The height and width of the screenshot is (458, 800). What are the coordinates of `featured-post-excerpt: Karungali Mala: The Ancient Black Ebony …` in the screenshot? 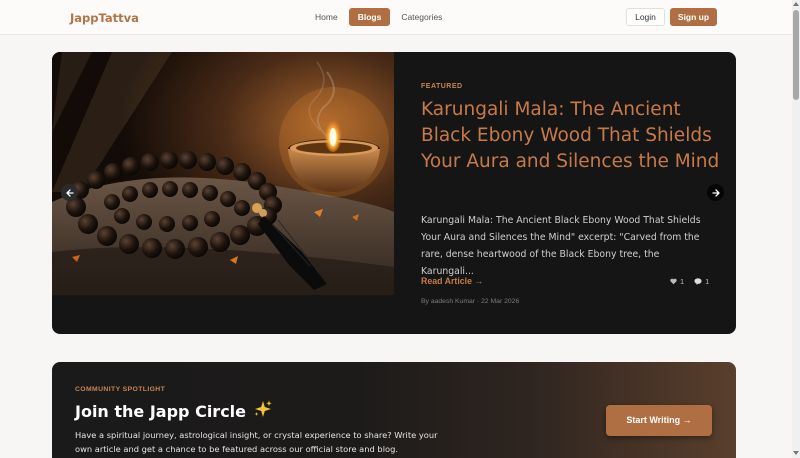 It's located at (561, 246).